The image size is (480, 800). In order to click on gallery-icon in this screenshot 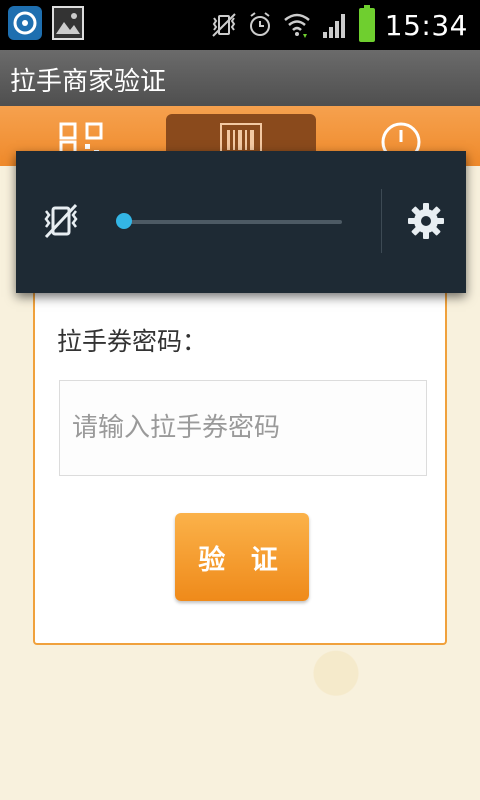, I will do `click(68, 23)`.